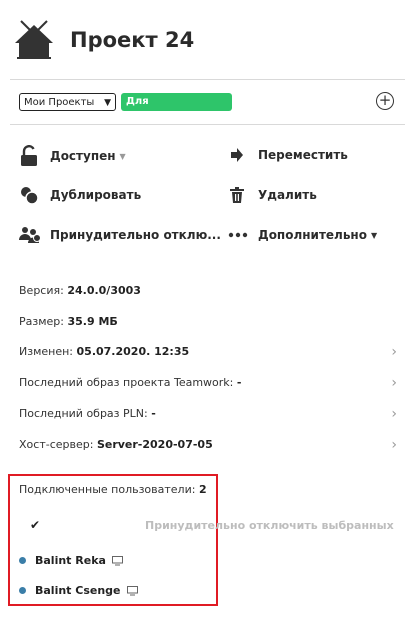  I want to click on move-button: Переместить, so click(289, 155).